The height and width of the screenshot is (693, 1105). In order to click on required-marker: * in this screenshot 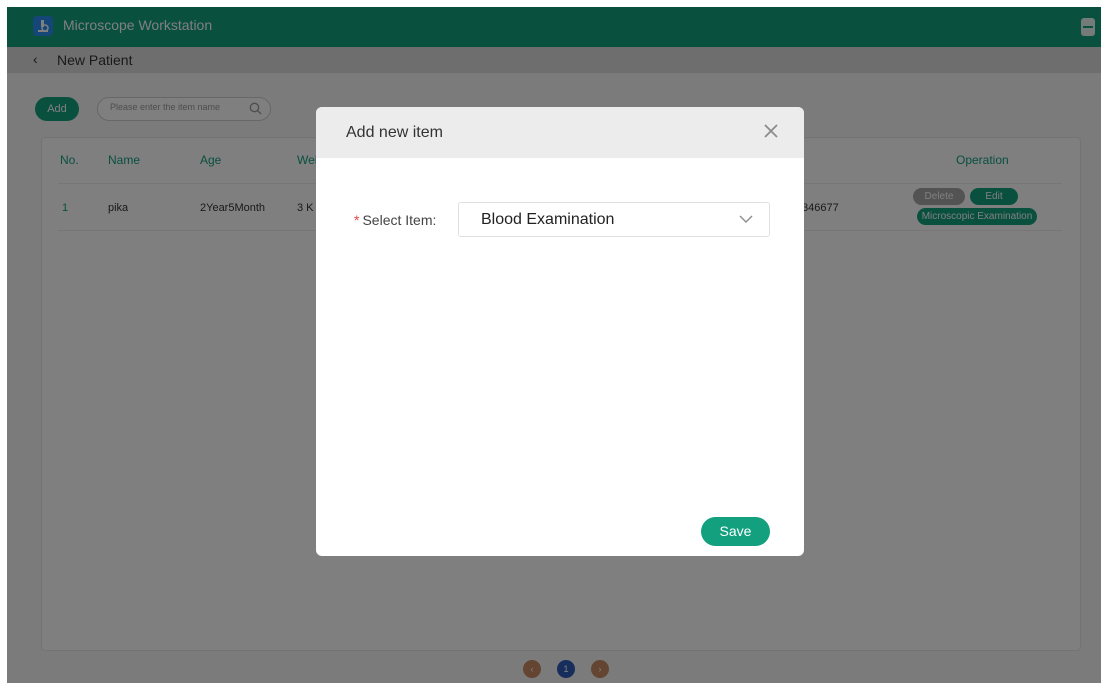, I will do `click(357, 220)`.